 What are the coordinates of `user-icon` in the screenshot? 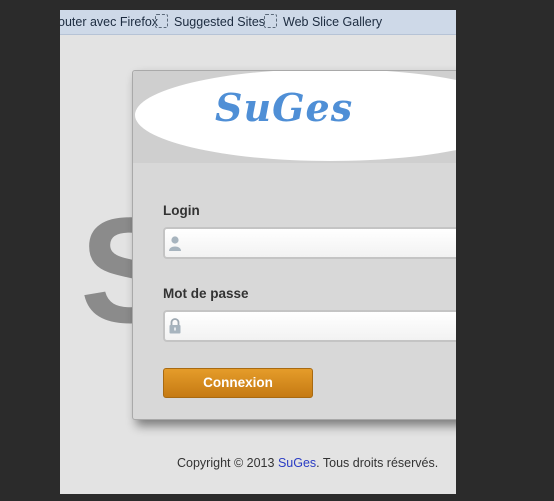 It's located at (175, 243).